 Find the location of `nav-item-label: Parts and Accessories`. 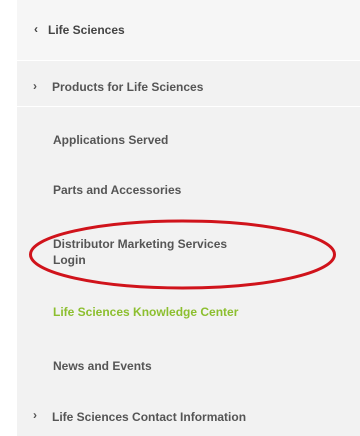

nav-item-label: Parts and Accessories is located at coordinates (117, 190).